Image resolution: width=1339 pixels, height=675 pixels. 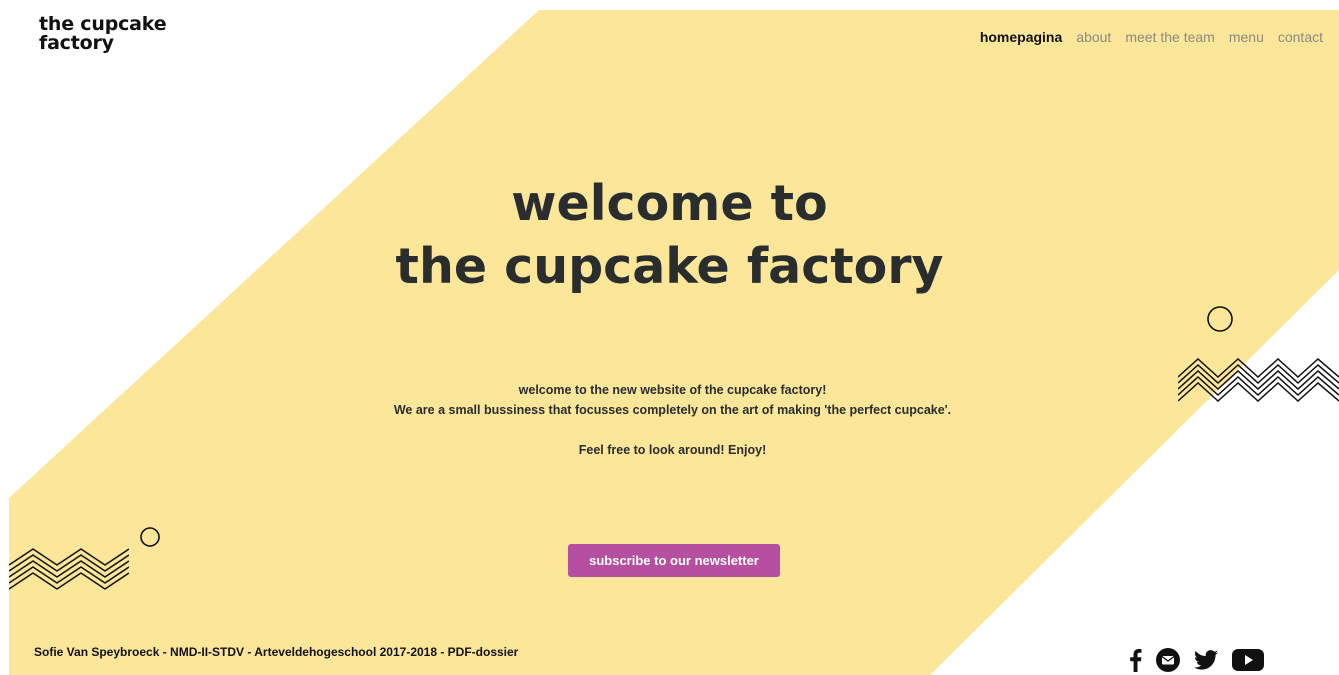 What do you see at coordinates (669, 266) in the screenshot?
I see `hero-title-line-2: the cupcake factory` at bounding box center [669, 266].